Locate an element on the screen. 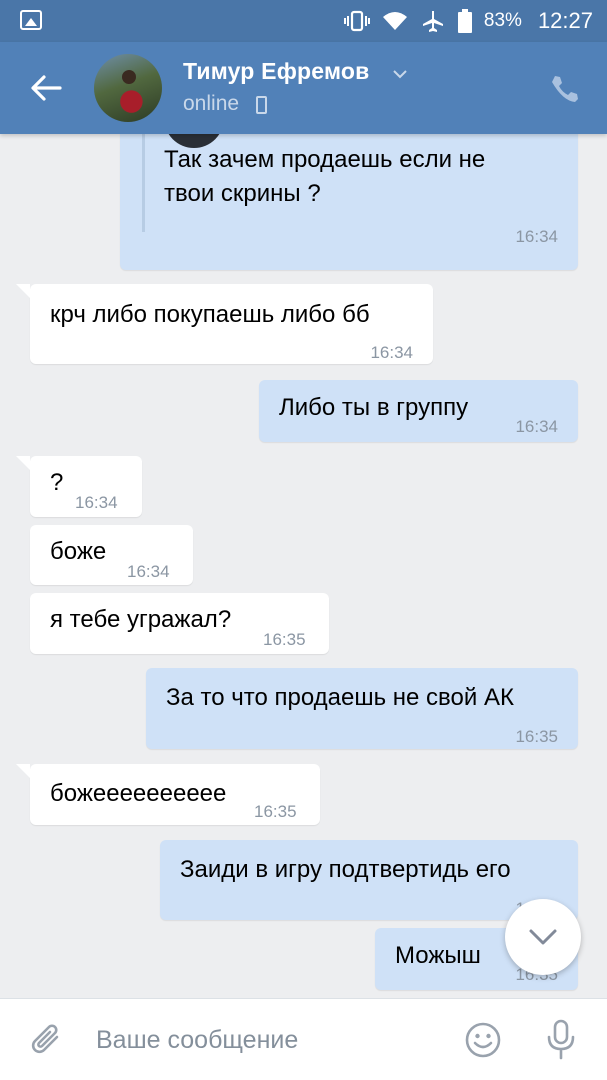 The height and width of the screenshot is (1080, 607). voice-message-button is located at coordinates (561, 1040).